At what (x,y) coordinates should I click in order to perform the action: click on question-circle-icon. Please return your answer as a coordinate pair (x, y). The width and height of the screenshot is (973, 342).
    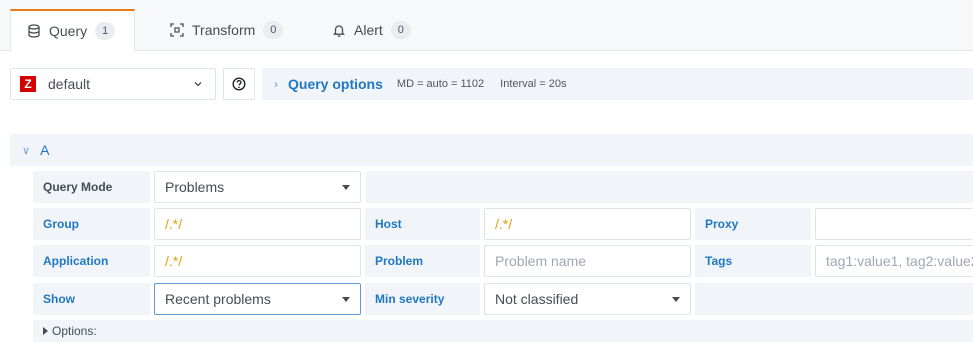
    Looking at the image, I should click on (239, 84).